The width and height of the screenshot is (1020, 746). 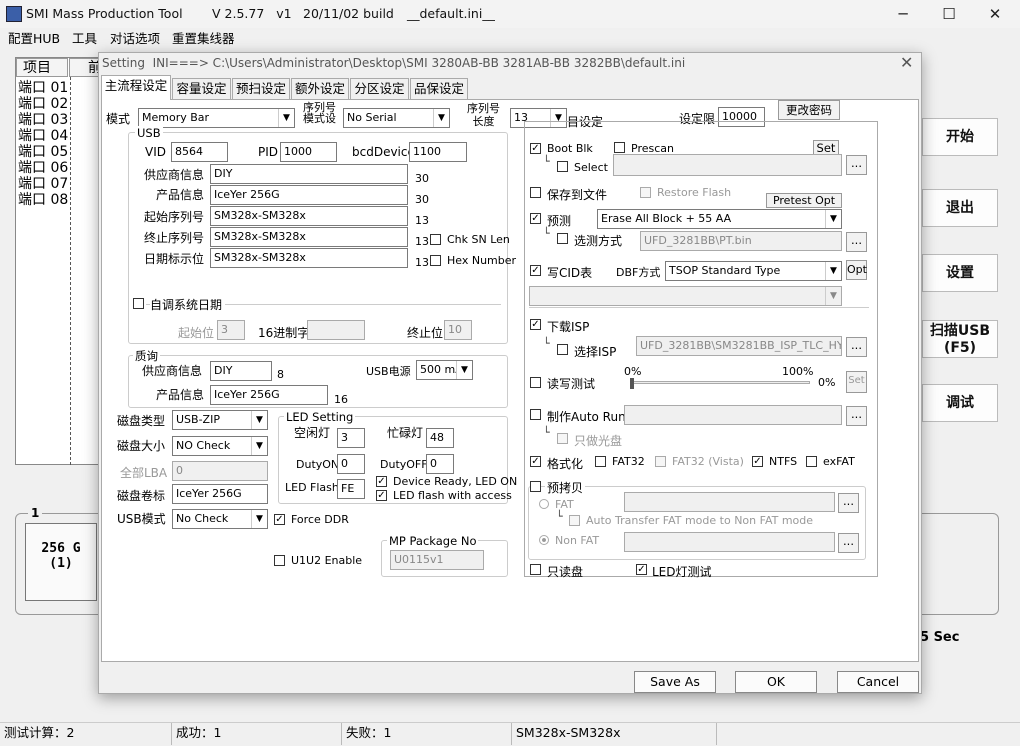 I want to click on list-item: 端口 01, so click(x=43, y=88).